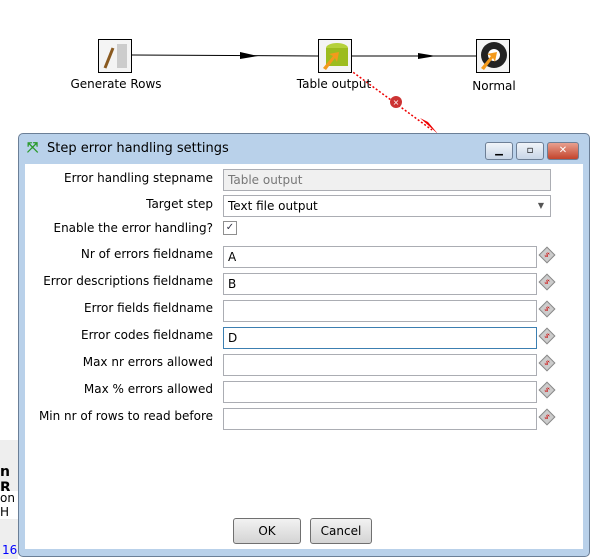 The height and width of the screenshot is (559, 592). What do you see at coordinates (273, 206) in the screenshot?
I see `selected-value: Text file output` at bounding box center [273, 206].